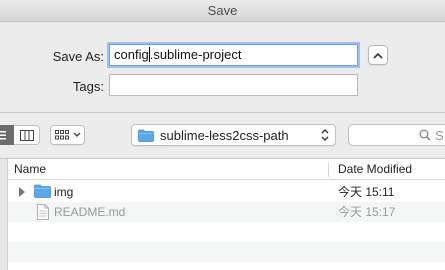 Image resolution: width=445 pixels, height=270 pixels. What do you see at coordinates (76, 134) in the screenshot?
I see `chevron-down-icon` at bounding box center [76, 134].